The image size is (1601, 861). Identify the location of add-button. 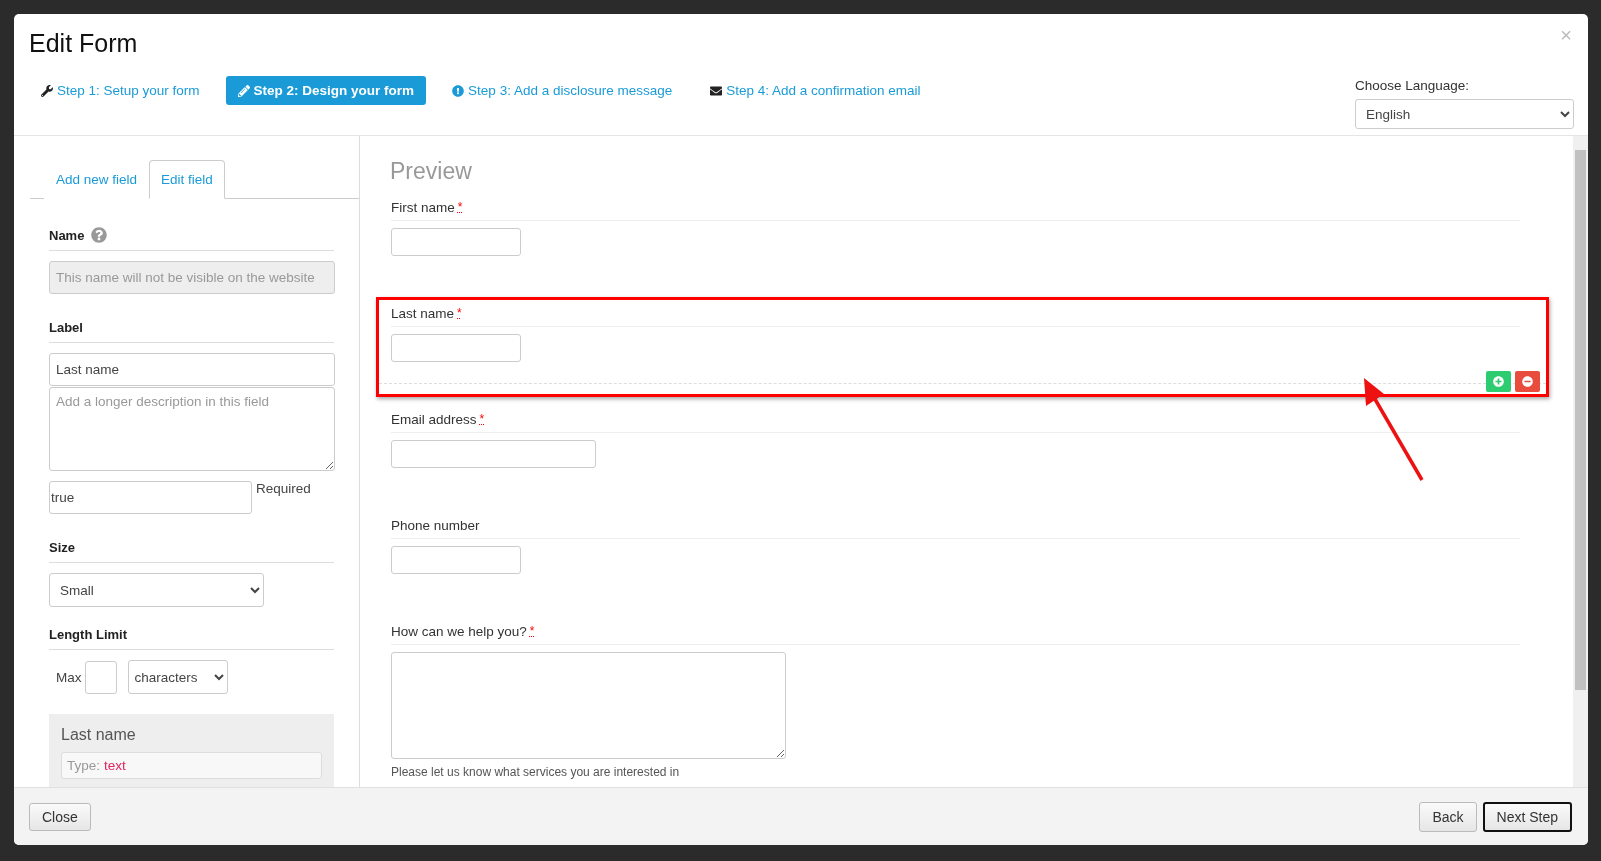
(1498, 381).